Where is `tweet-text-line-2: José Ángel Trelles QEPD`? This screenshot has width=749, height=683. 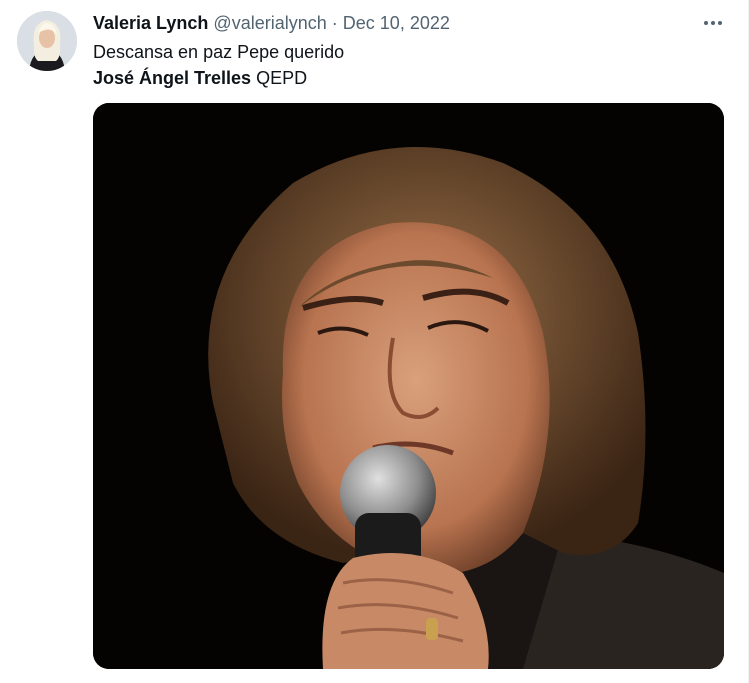
tweet-text-line-2: José Ángel Trelles QEPD is located at coordinates (200, 78).